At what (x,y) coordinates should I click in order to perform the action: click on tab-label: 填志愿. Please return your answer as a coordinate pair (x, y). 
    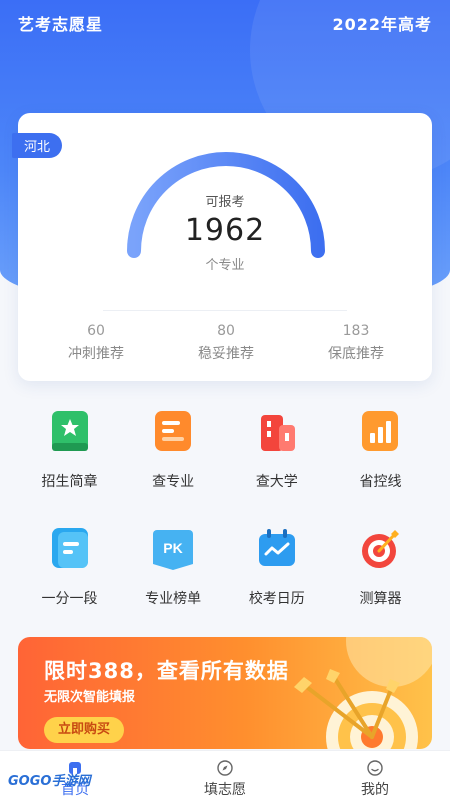
    Looking at the image, I should click on (225, 790).